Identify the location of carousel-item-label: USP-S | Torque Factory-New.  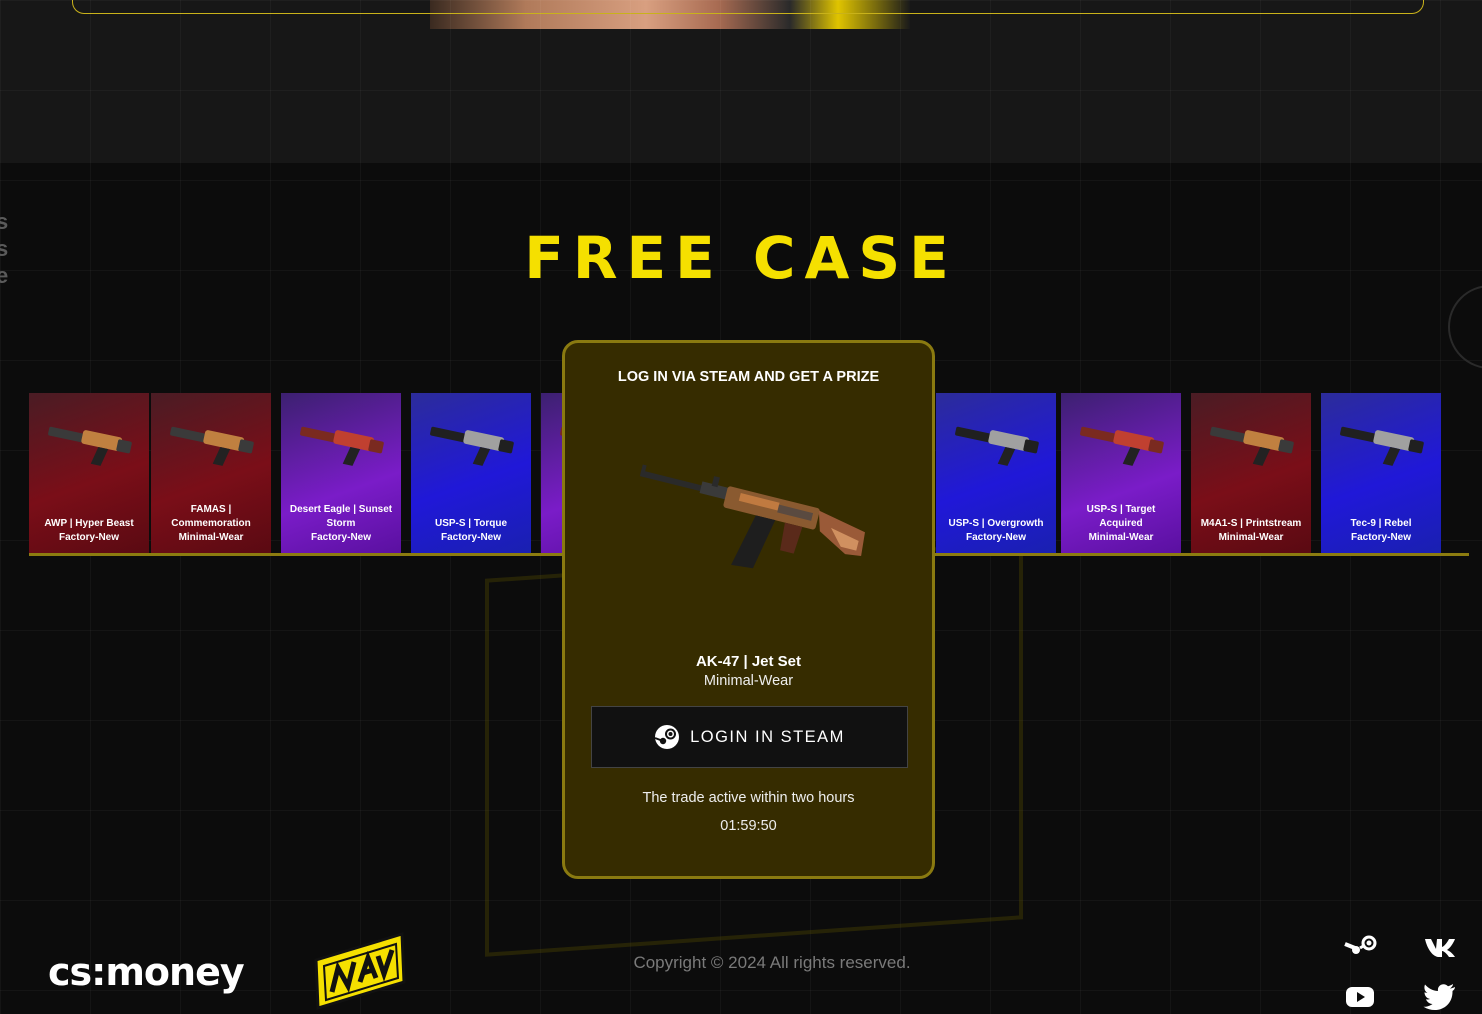
(471, 530).